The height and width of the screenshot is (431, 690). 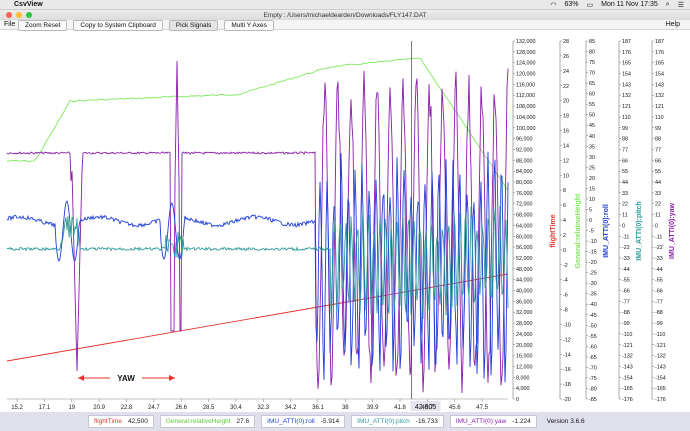 What do you see at coordinates (526, 53) in the screenshot?
I see `y-tick-label: 128,000` at bounding box center [526, 53].